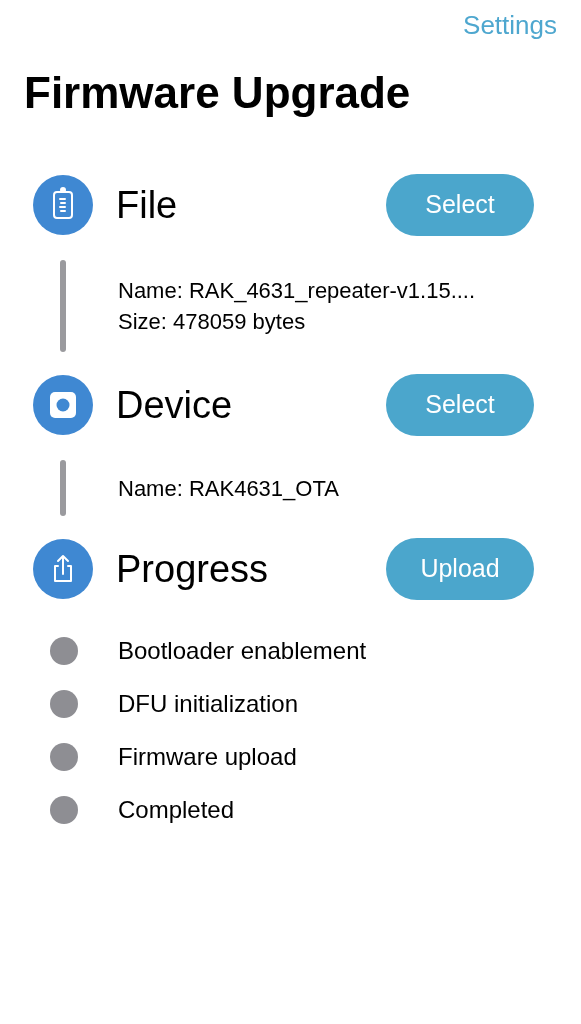  Describe the element at coordinates (228, 488) in the screenshot. I see `detail-text: Name: RAK4631_OTA` at that location.